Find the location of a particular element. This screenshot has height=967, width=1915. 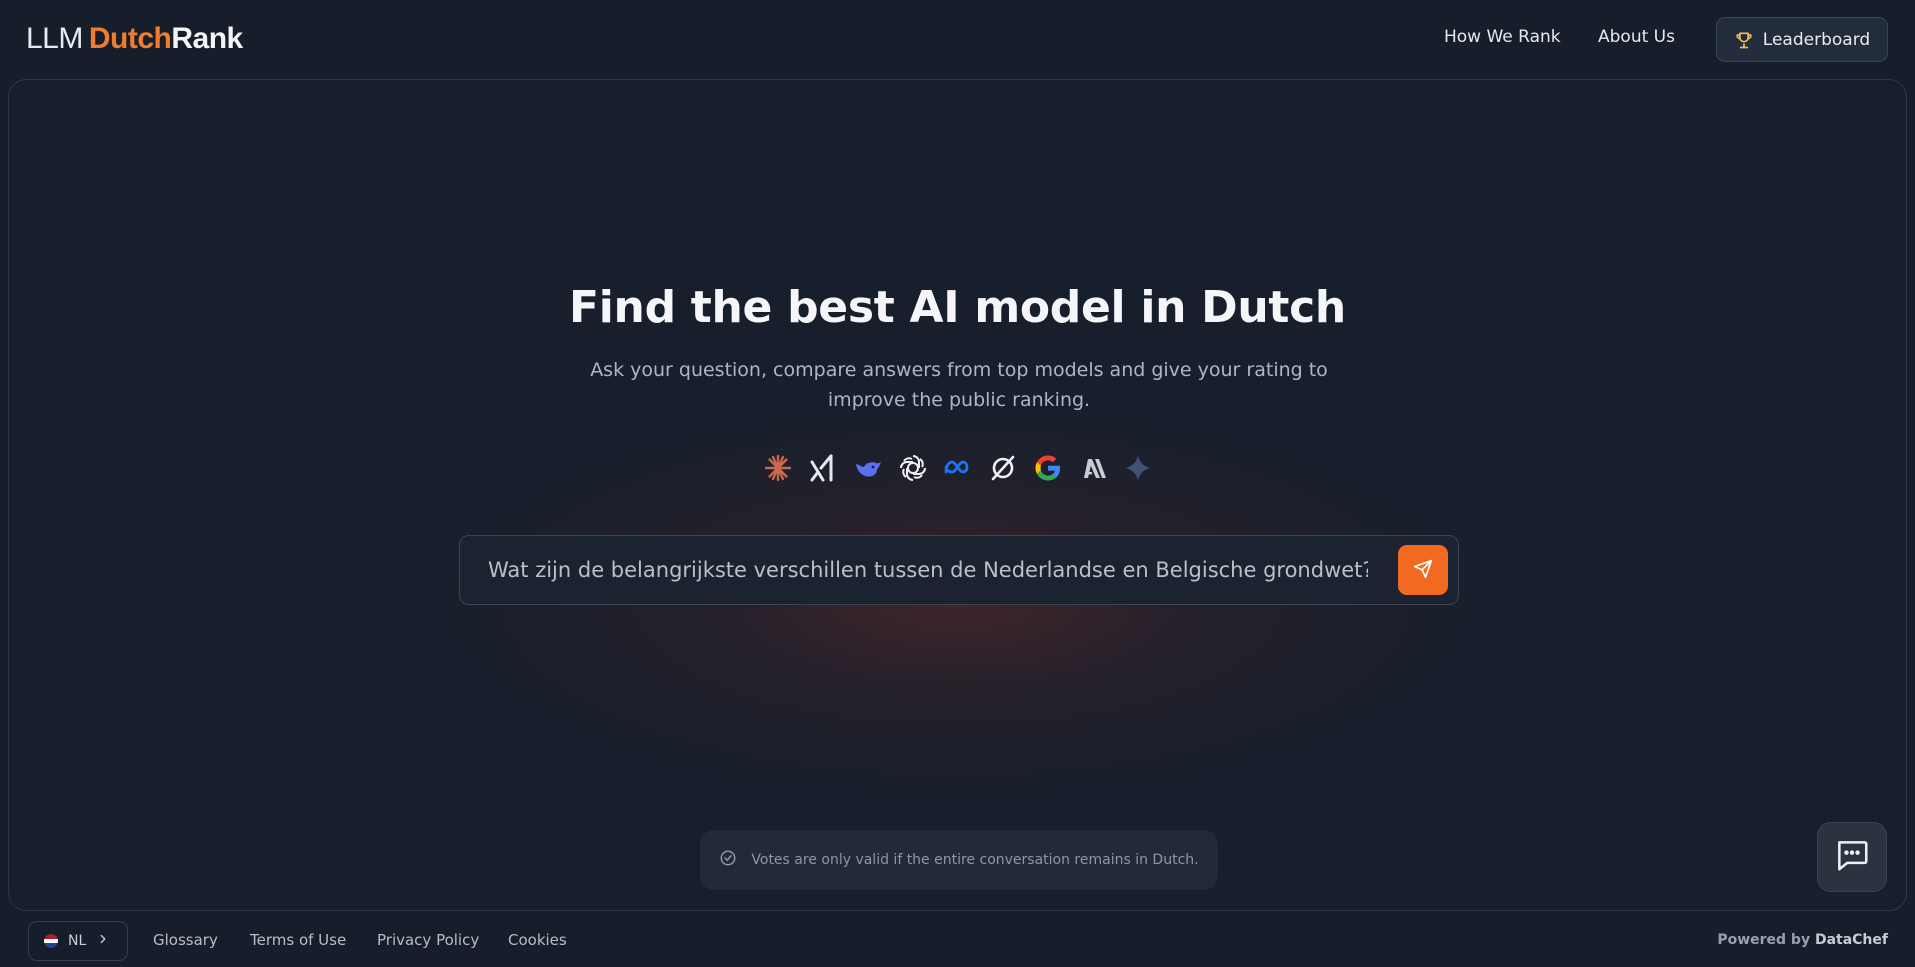

trophy-icon is located at coordinates (1744, 40).